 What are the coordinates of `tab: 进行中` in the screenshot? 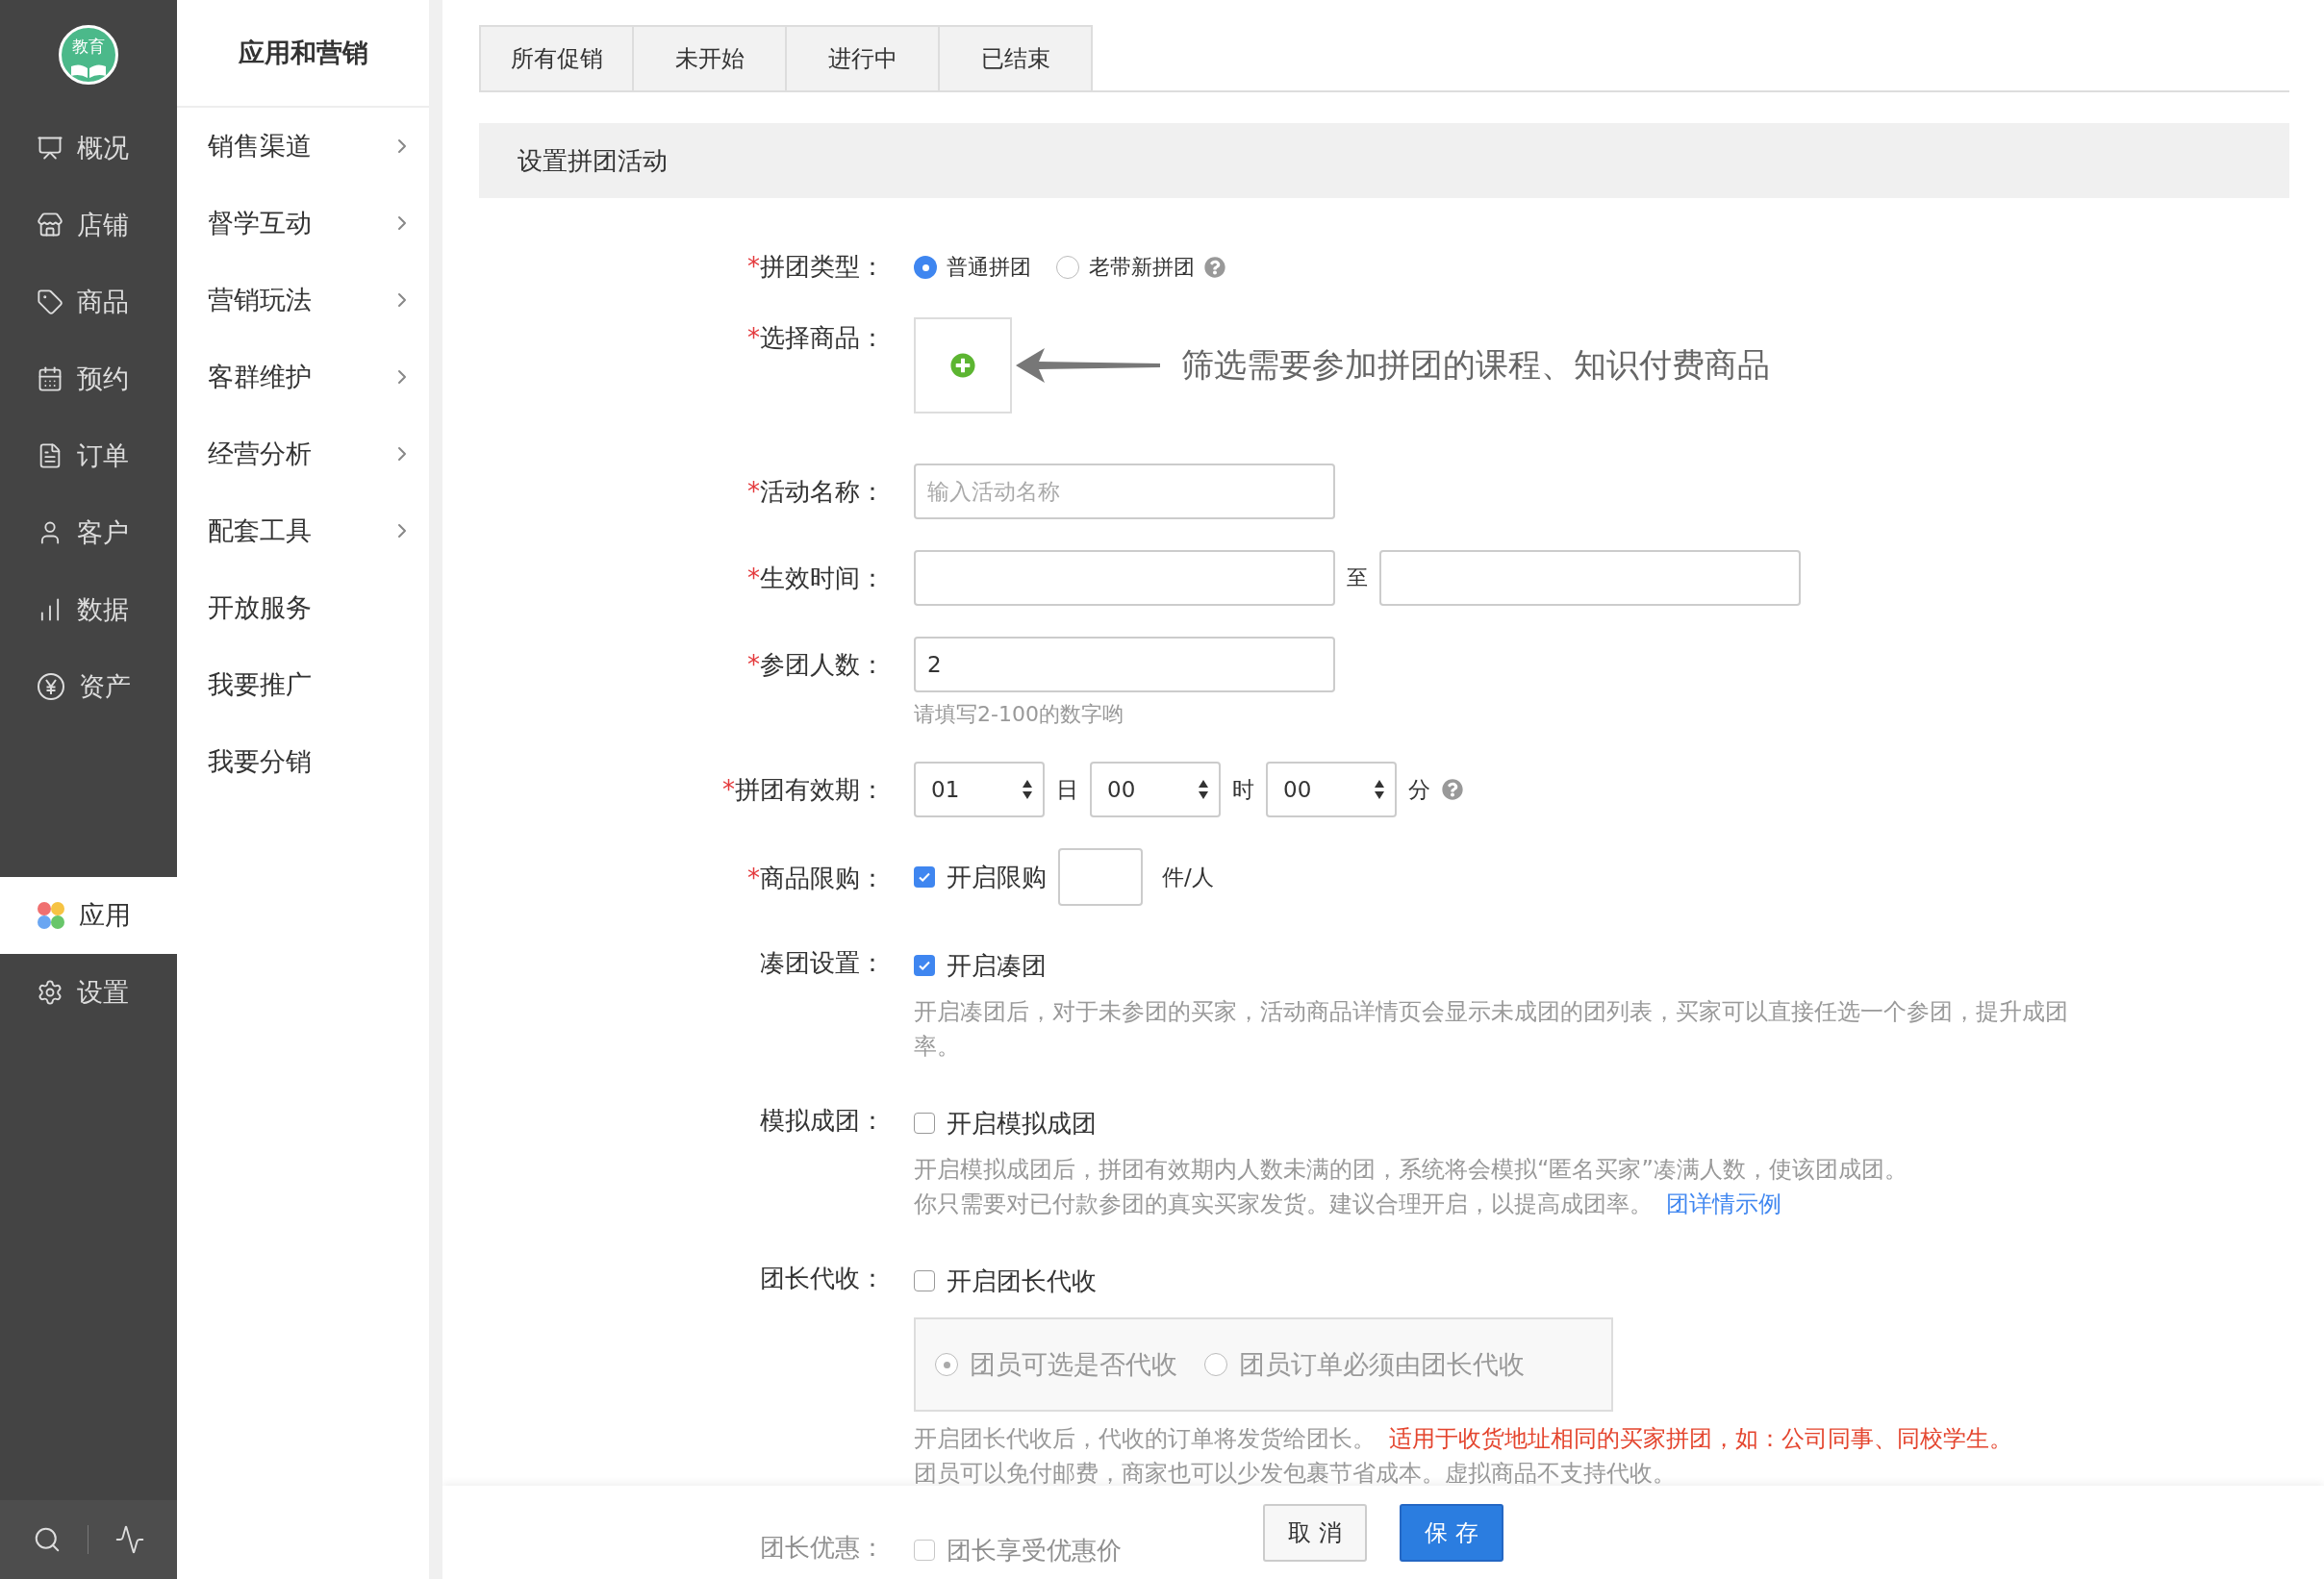 It's located at (862, 57).